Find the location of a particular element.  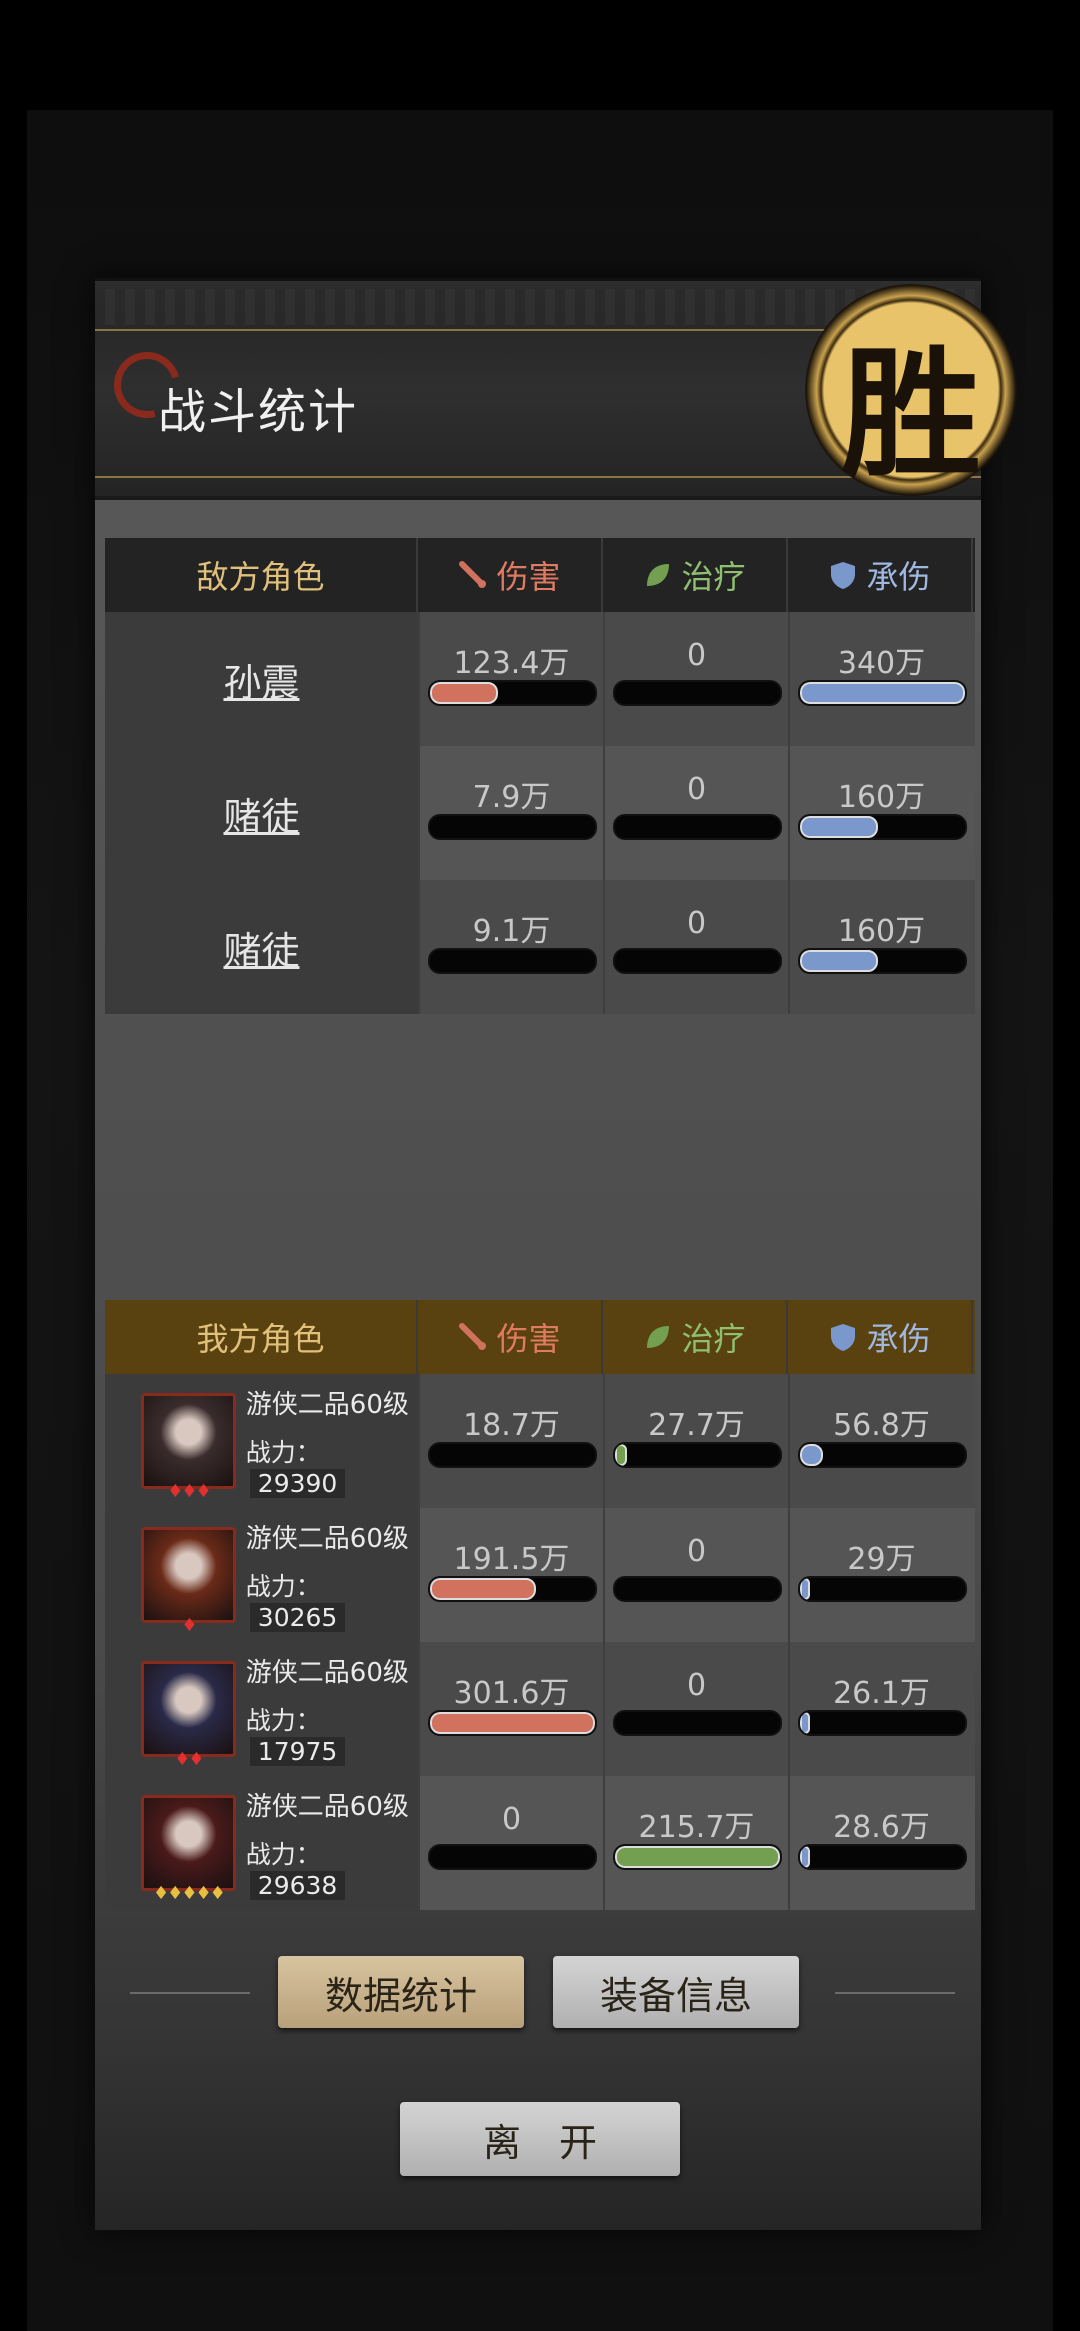

hero-info: 游侠二品60级 战力：29390 is located at coordinates (332, 1441).